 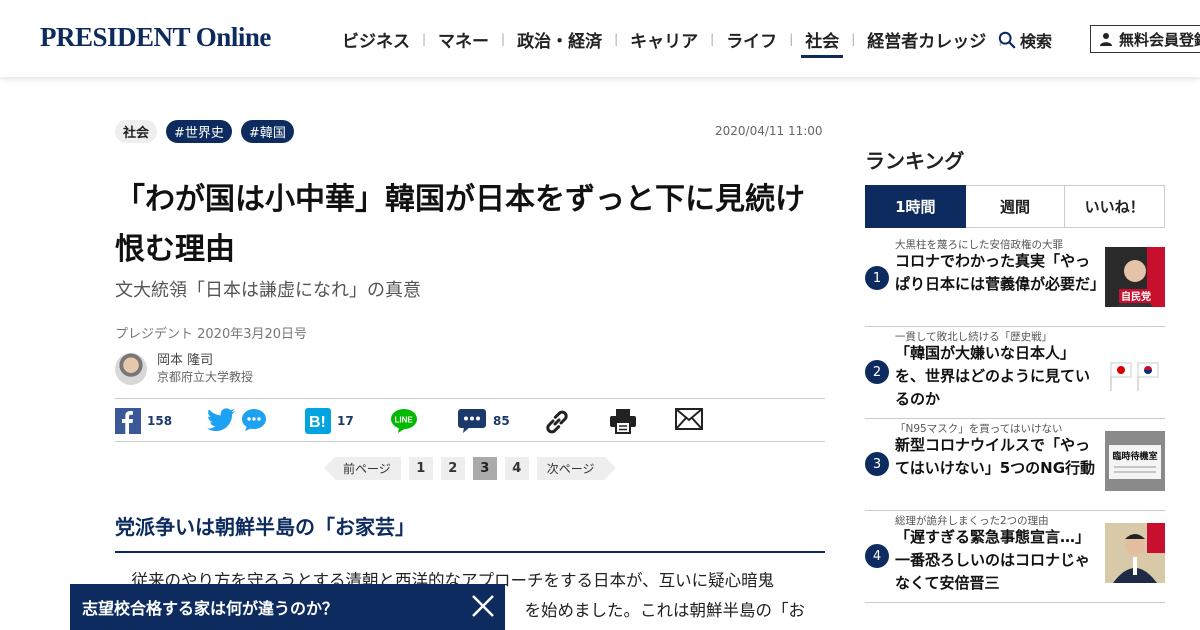 I want to click on page-link-1: 1, so click(x=420, y=468).